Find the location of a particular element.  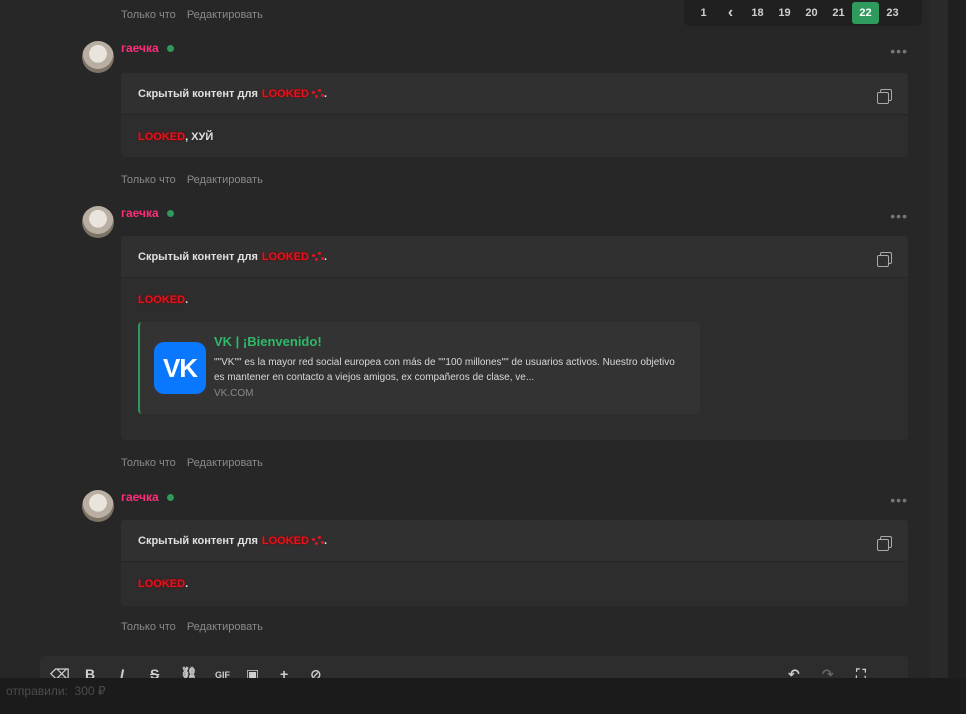

bottom-bar: отправили: ⁠ 300 ₽ is located at coordinates (483, 696).